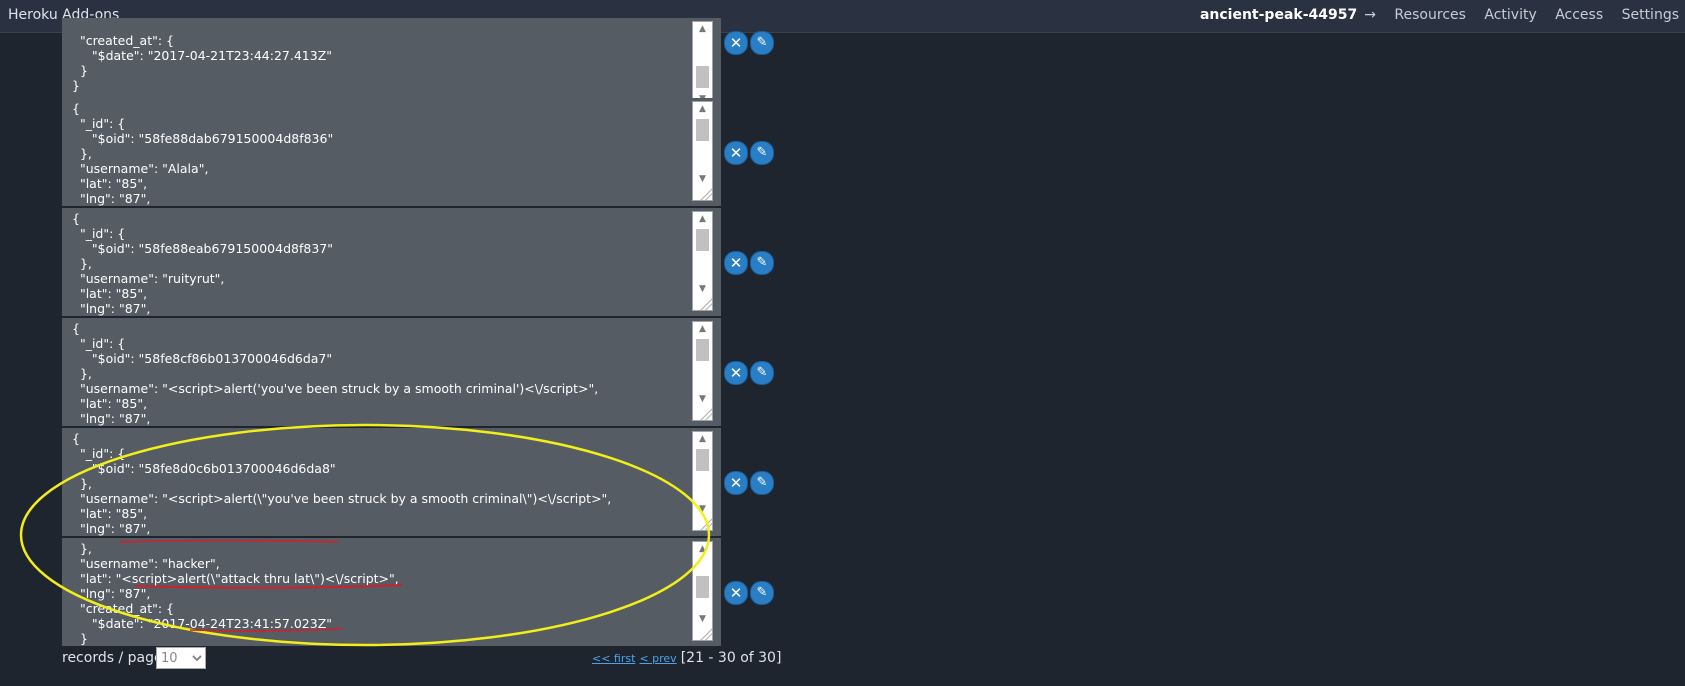  What do you see at coordinates (1650, 15) in the screenshot?
I see `nav-settings: Settings` at bounding box center [1650, 15].